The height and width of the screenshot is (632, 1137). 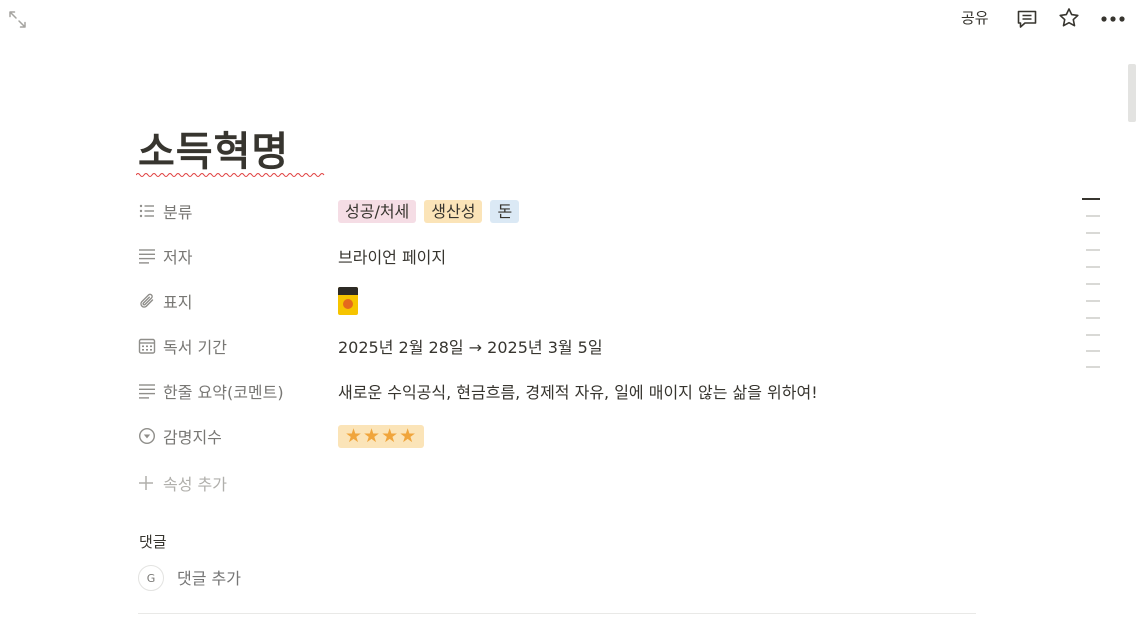 What do you see at coordinates (1113, 19) in the screenshot?
I see `more-icon` at bounding box center [1113, 19].